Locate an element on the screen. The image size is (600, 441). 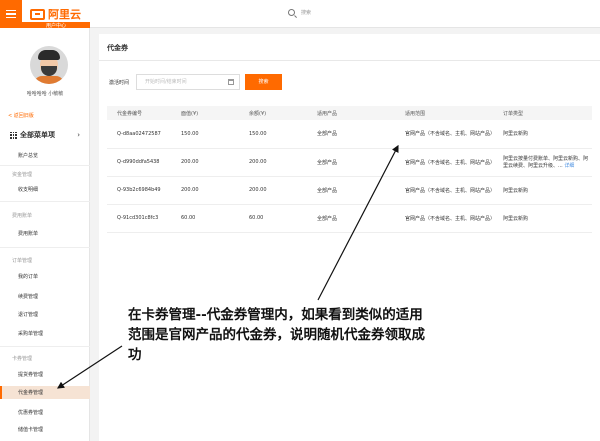
chevron-right-icon: › is located at coordinates (78, 135).